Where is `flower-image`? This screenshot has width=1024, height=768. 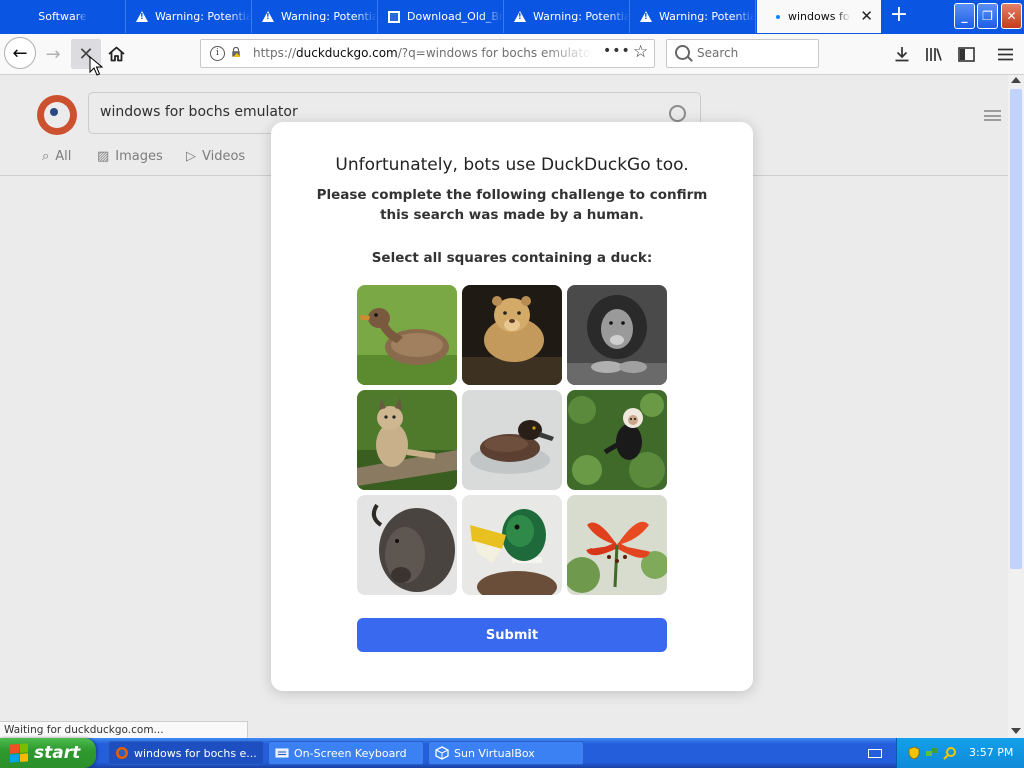 flower-image is located at coordinates (617, 545).